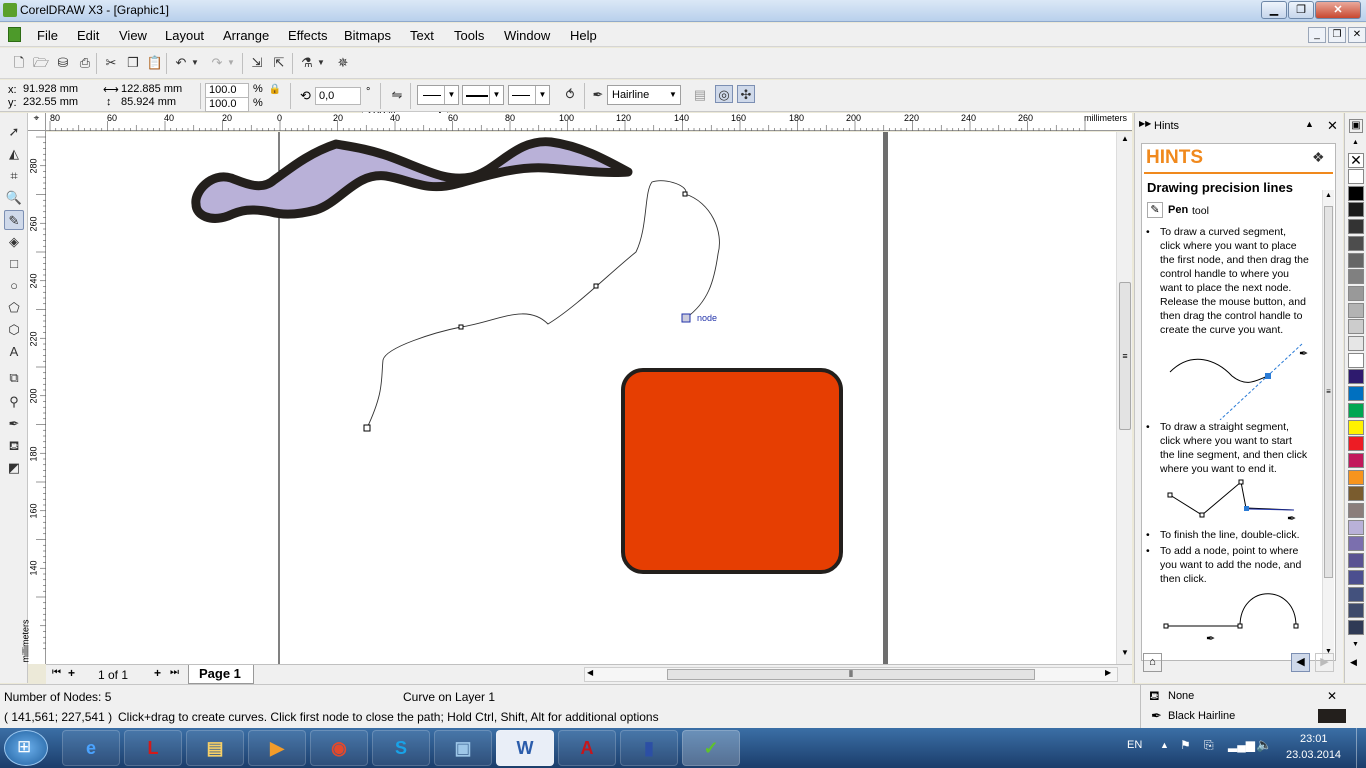 Image resolution: width=1366 pixels, height=768 pixels. I want to click on basic-shapes-tool-icon: ⬡, so click(14, 330).